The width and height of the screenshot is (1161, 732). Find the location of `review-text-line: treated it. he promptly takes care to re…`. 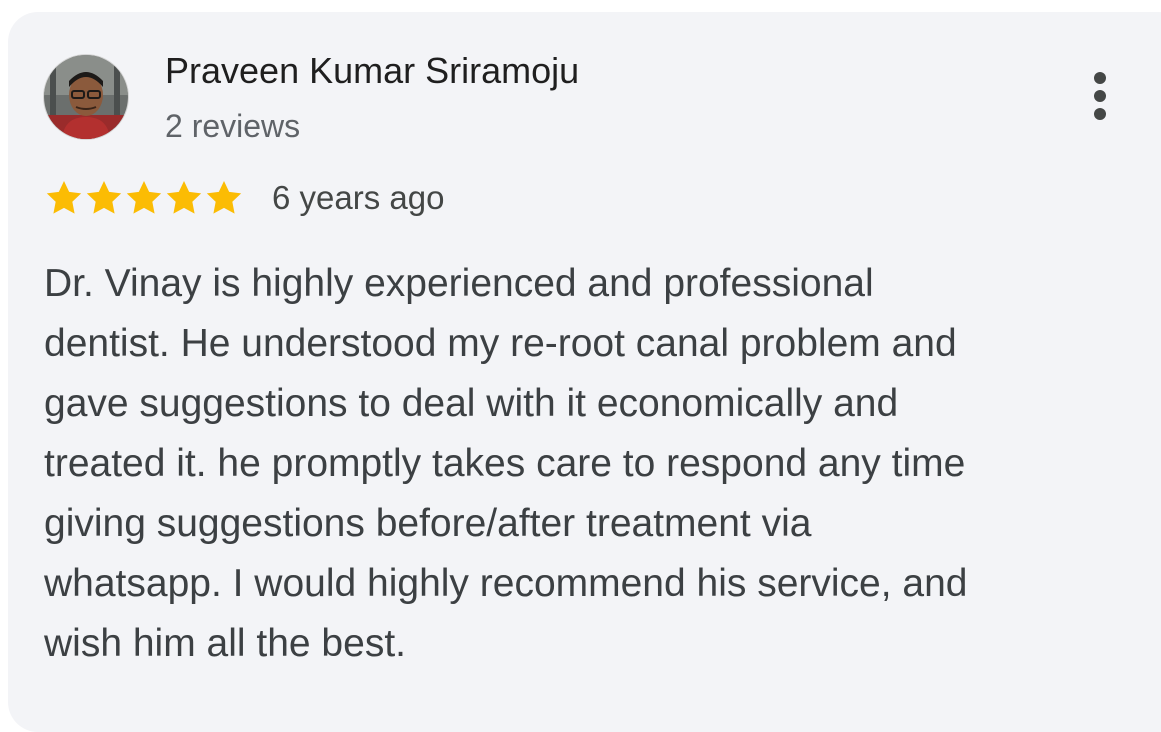

review-text-line: treated it. he promptly takes care to re… is located at coordinates (505, 463).